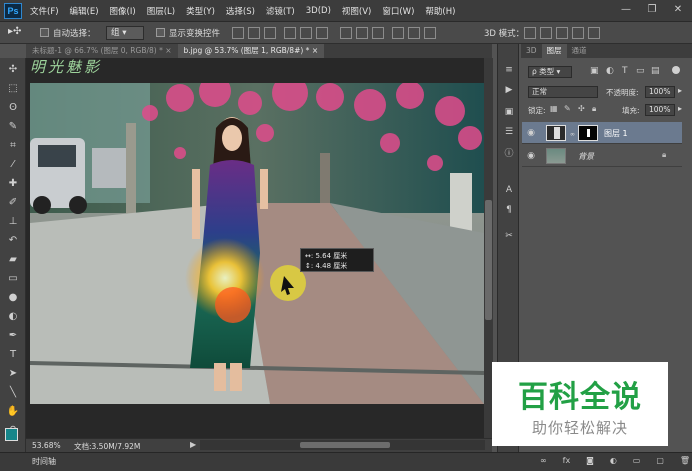 The width and height of the screenshot is (692, 471). Describe the element at coordinates (652, 10) in the screenshot. I see `restore-icon: ❐` at that location.